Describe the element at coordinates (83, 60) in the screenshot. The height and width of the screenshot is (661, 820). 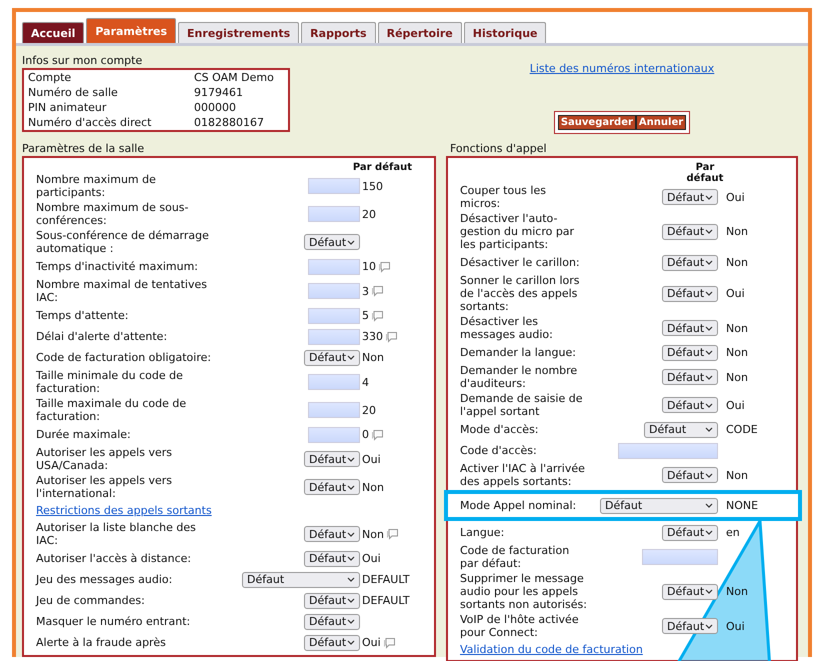
I see `section-title: Infos sur mon compte` at that location.